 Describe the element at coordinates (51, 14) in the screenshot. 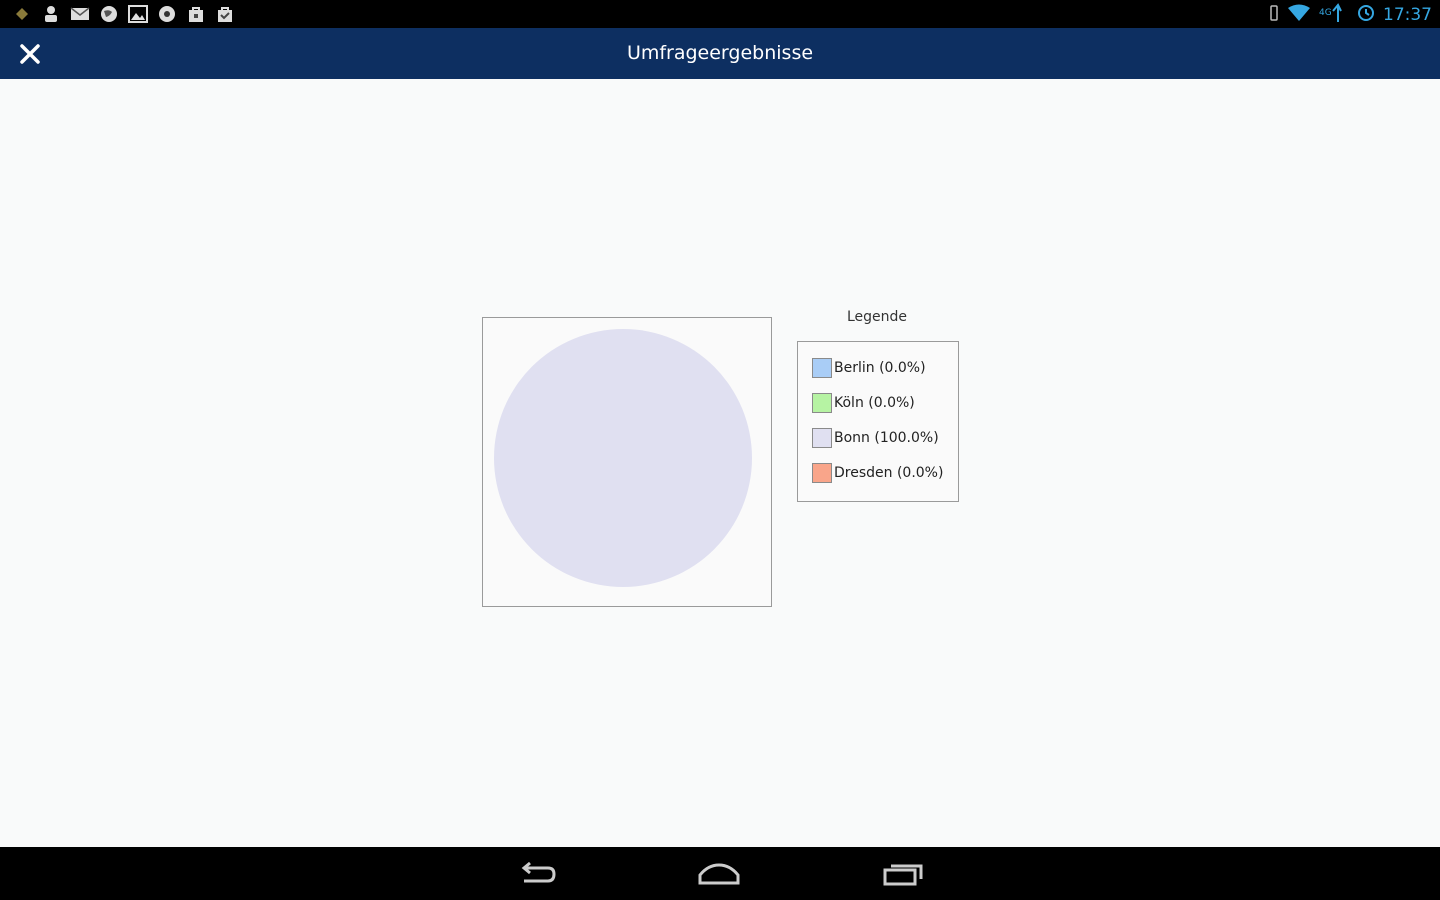

I see `person-icon` at that location.